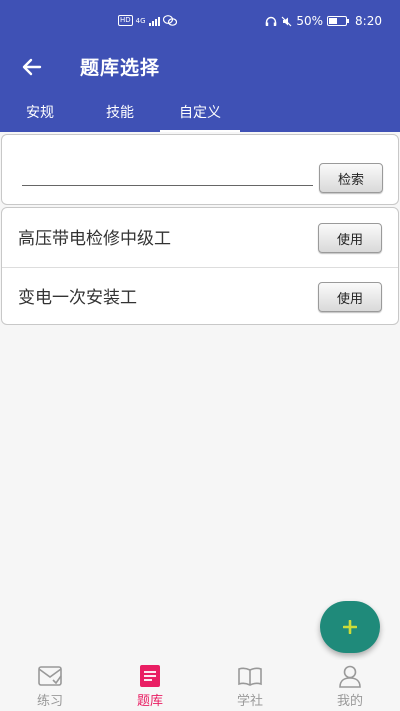 The height and width of the screenshot is (711, 400). I want to click on network-label: 4G, so click(140, 20).